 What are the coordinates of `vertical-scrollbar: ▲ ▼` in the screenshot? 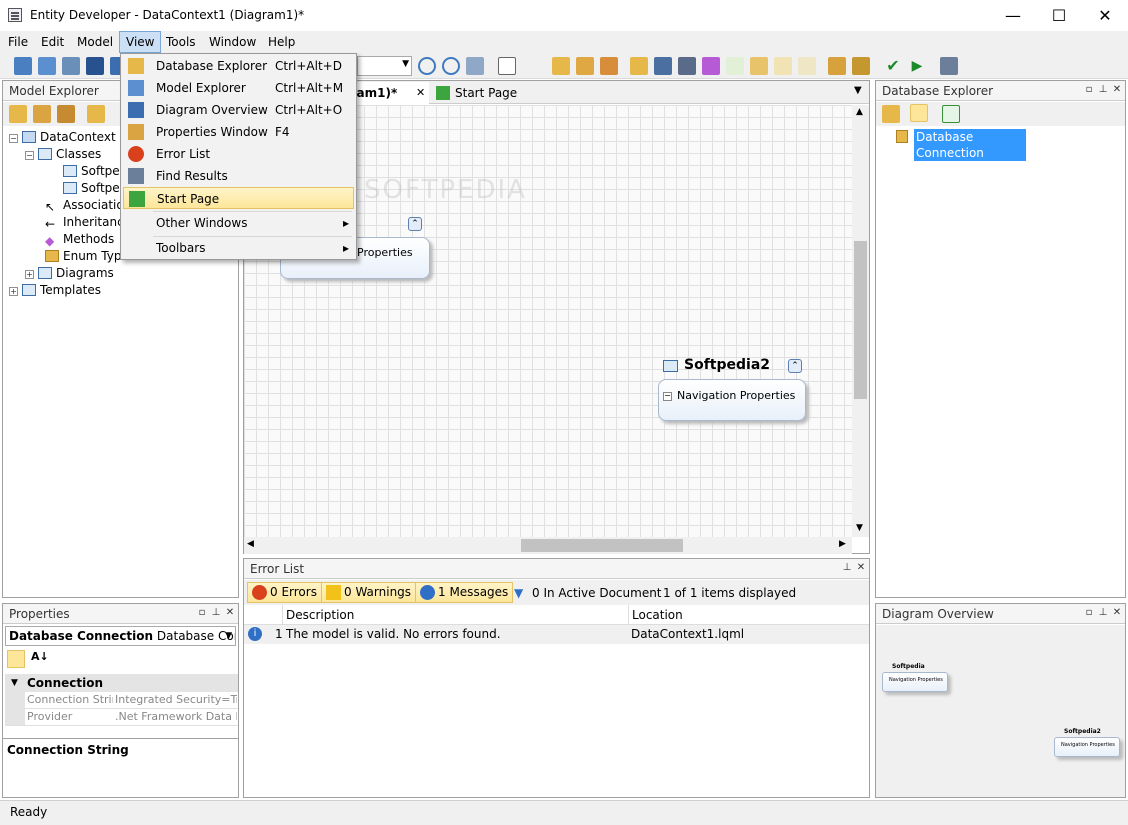 It's located at (860, 321).